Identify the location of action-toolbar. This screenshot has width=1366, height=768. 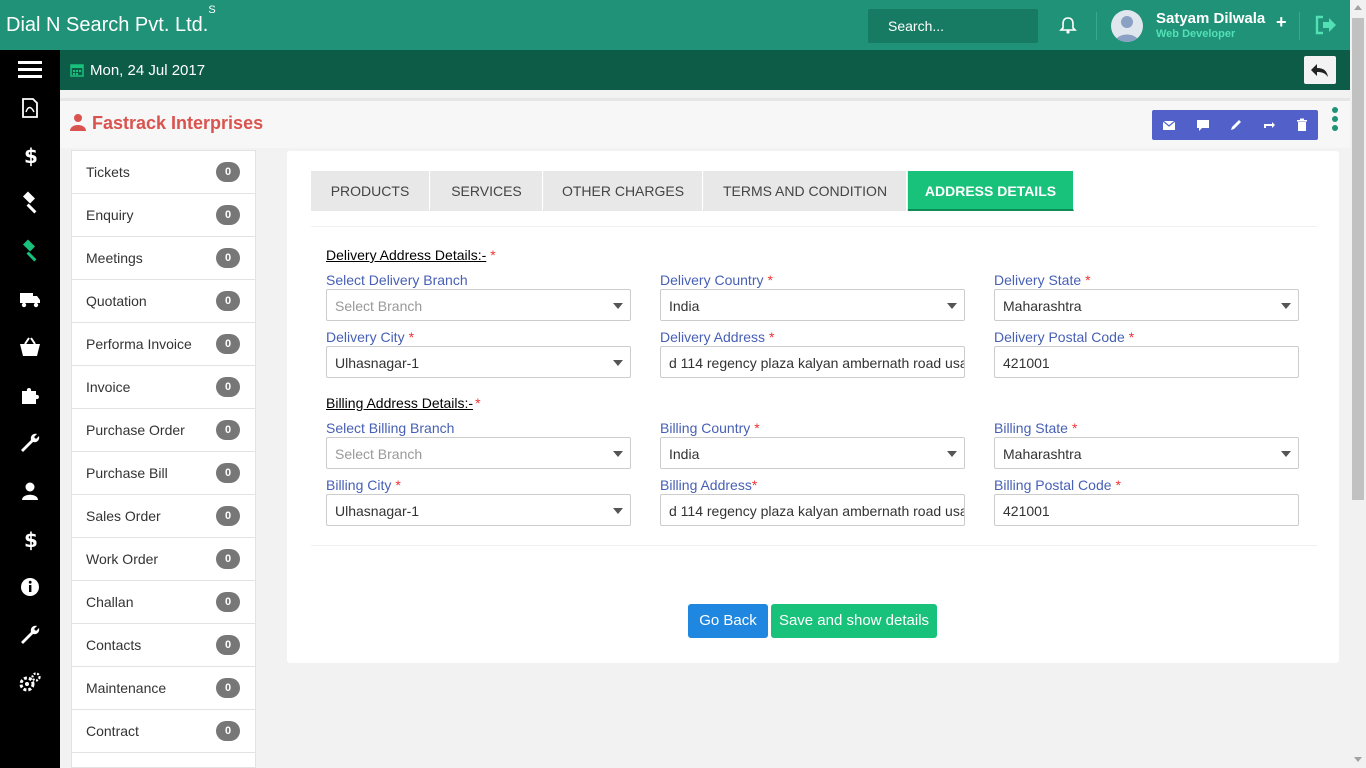
(1235, 125).